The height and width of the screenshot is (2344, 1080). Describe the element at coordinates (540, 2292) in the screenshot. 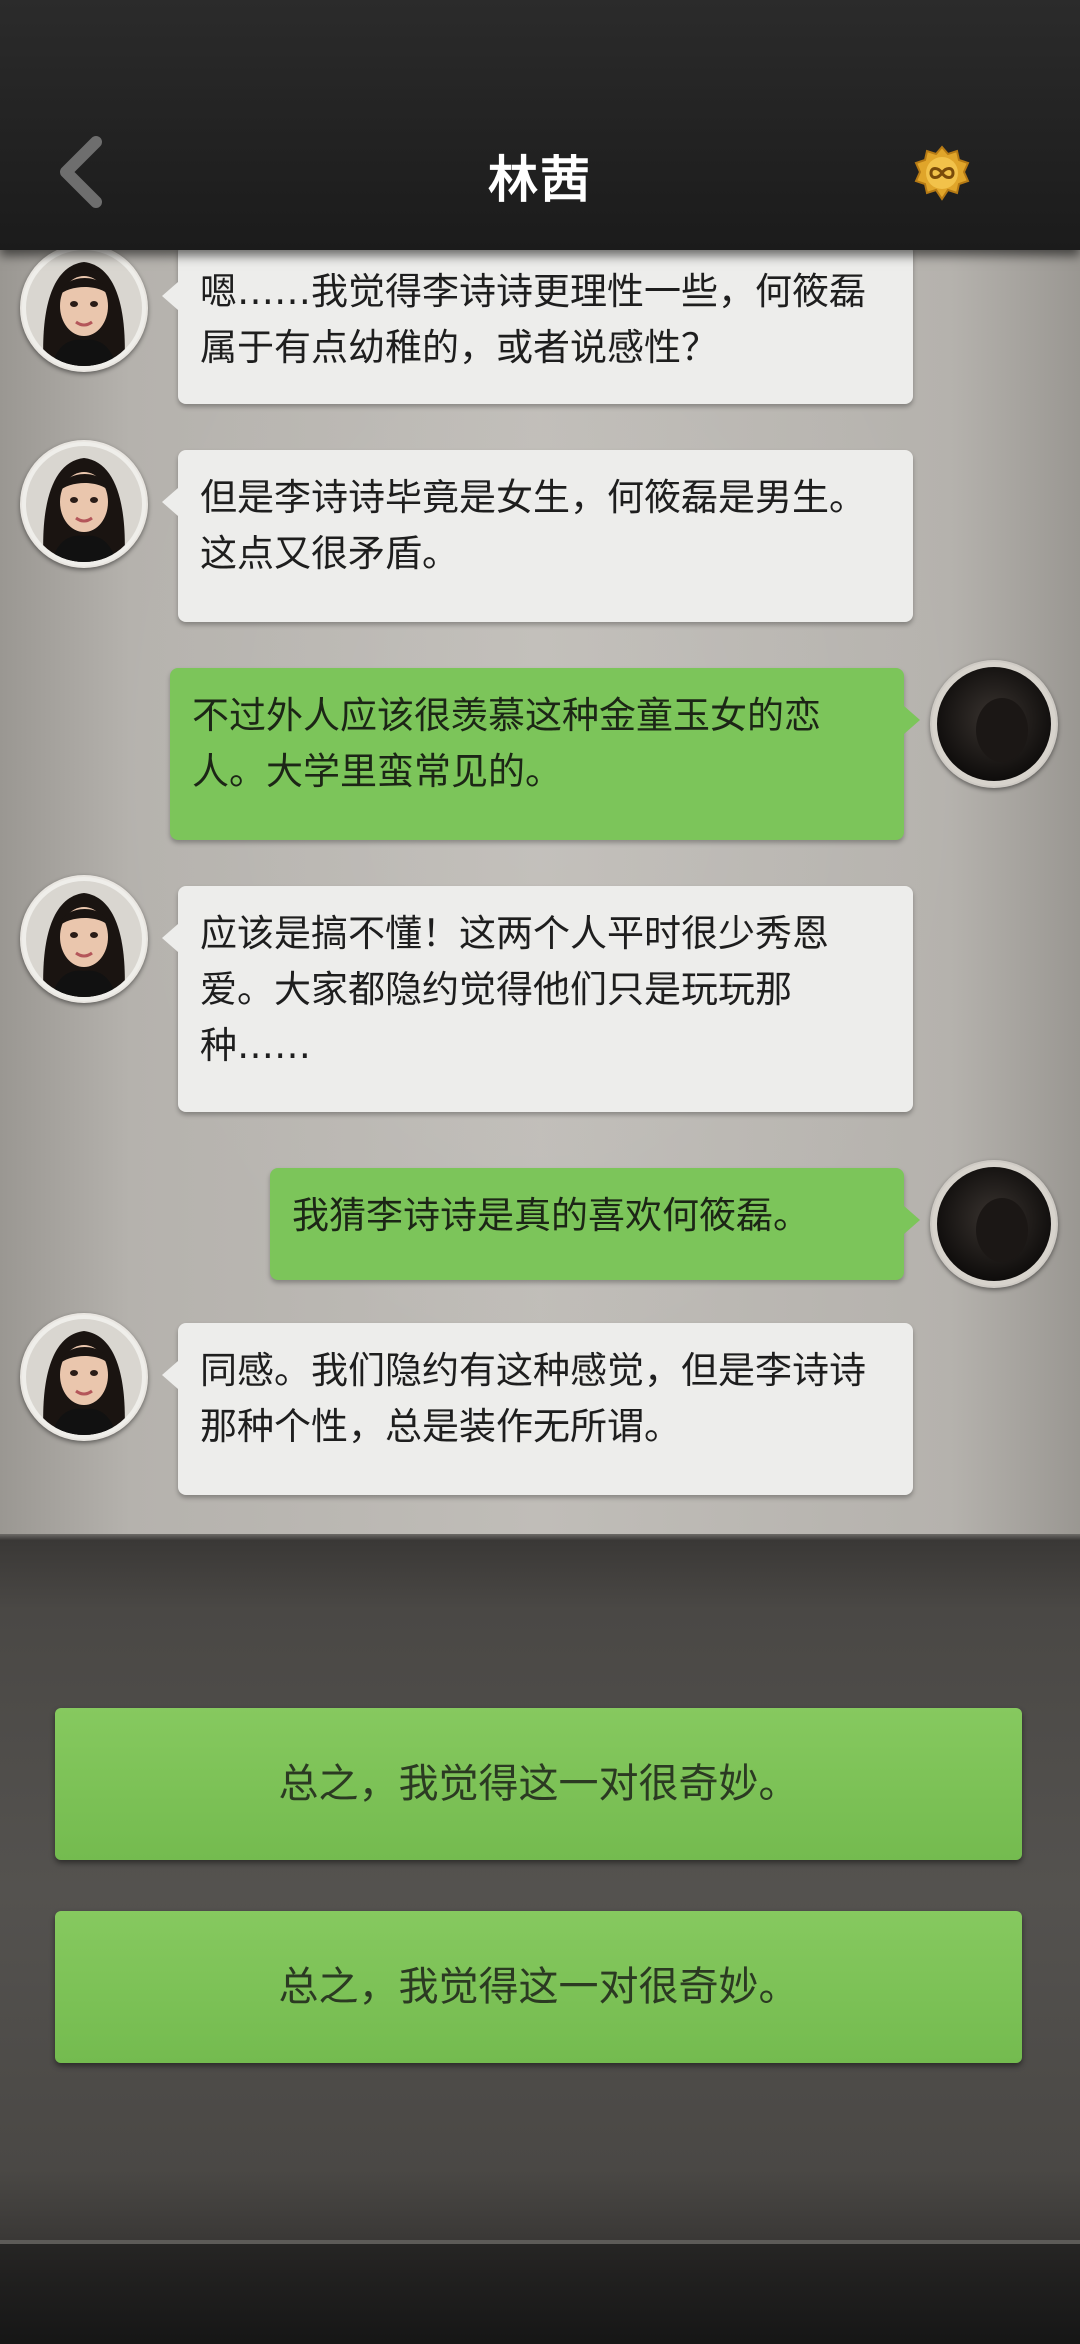

I see `bottom-bar` at that location.